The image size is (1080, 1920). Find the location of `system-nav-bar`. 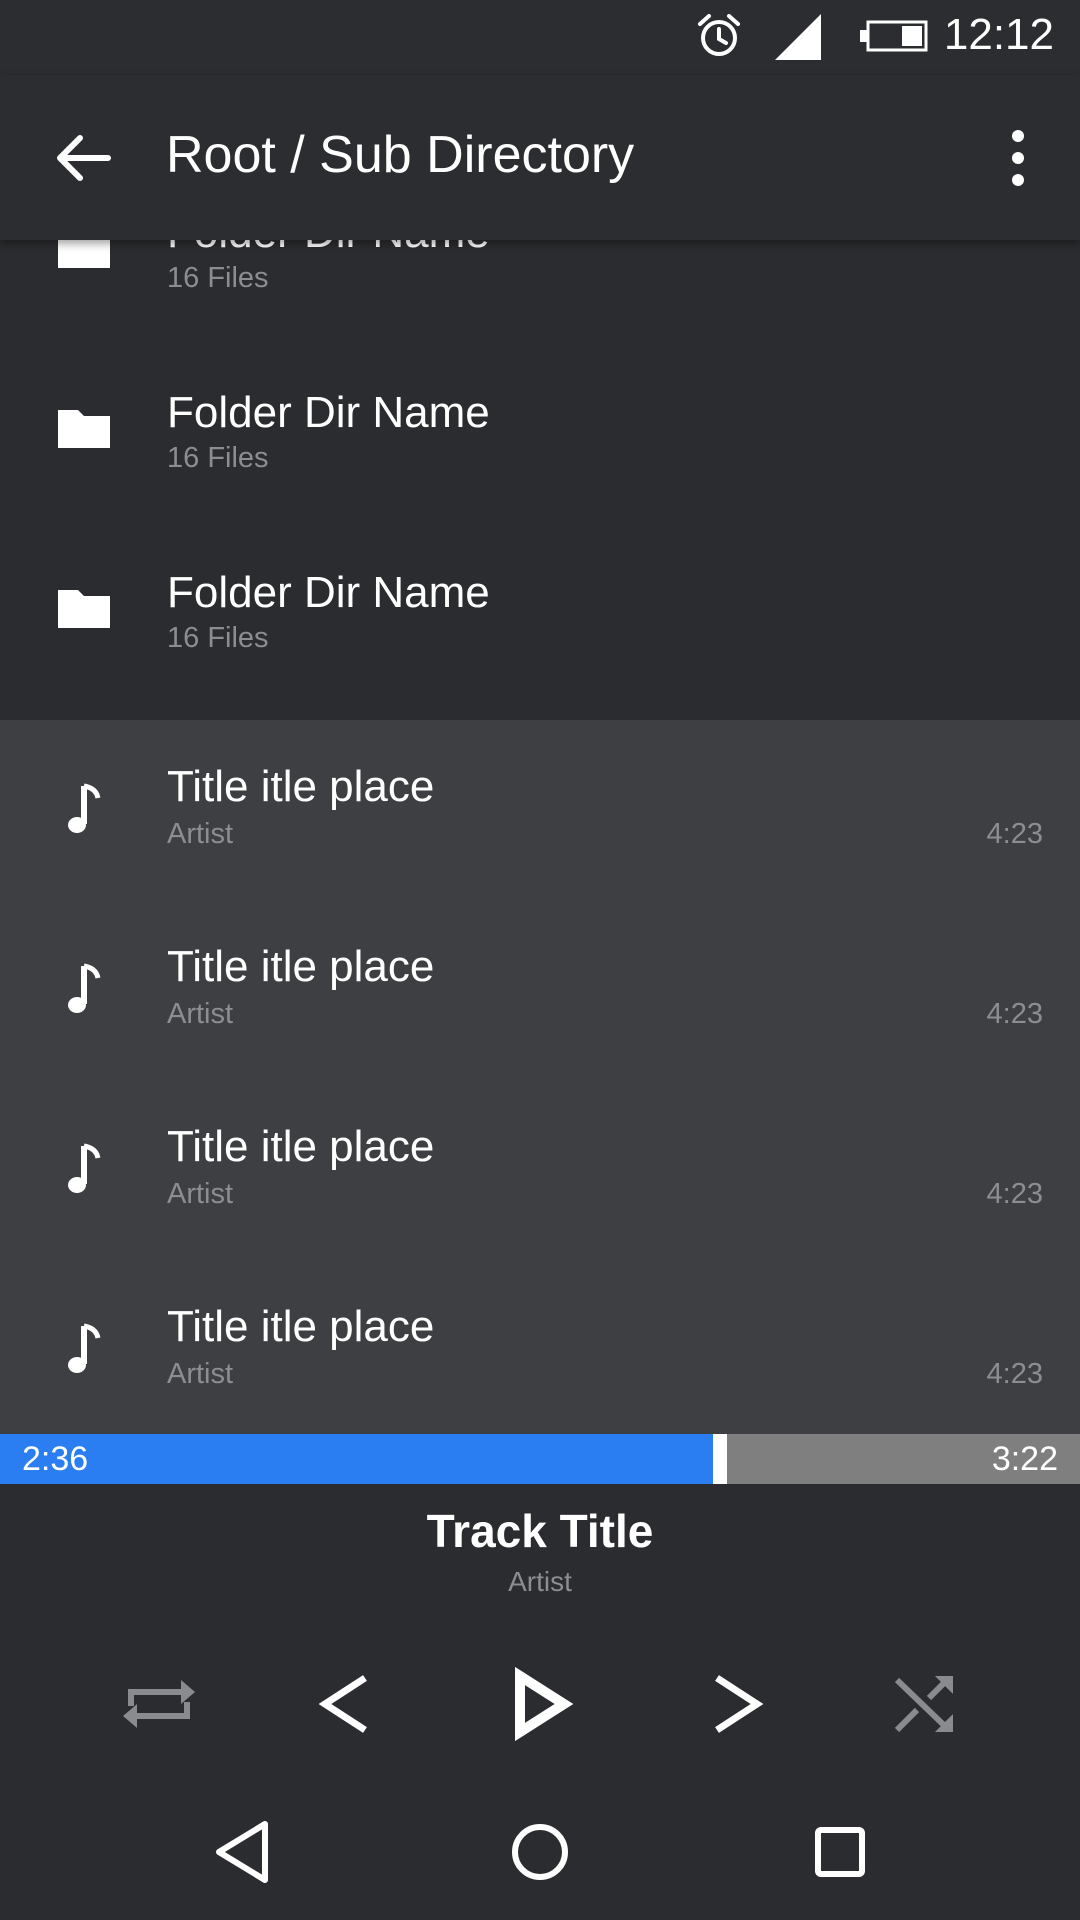

system-nav-bar is located at coordinates (540, 1852).